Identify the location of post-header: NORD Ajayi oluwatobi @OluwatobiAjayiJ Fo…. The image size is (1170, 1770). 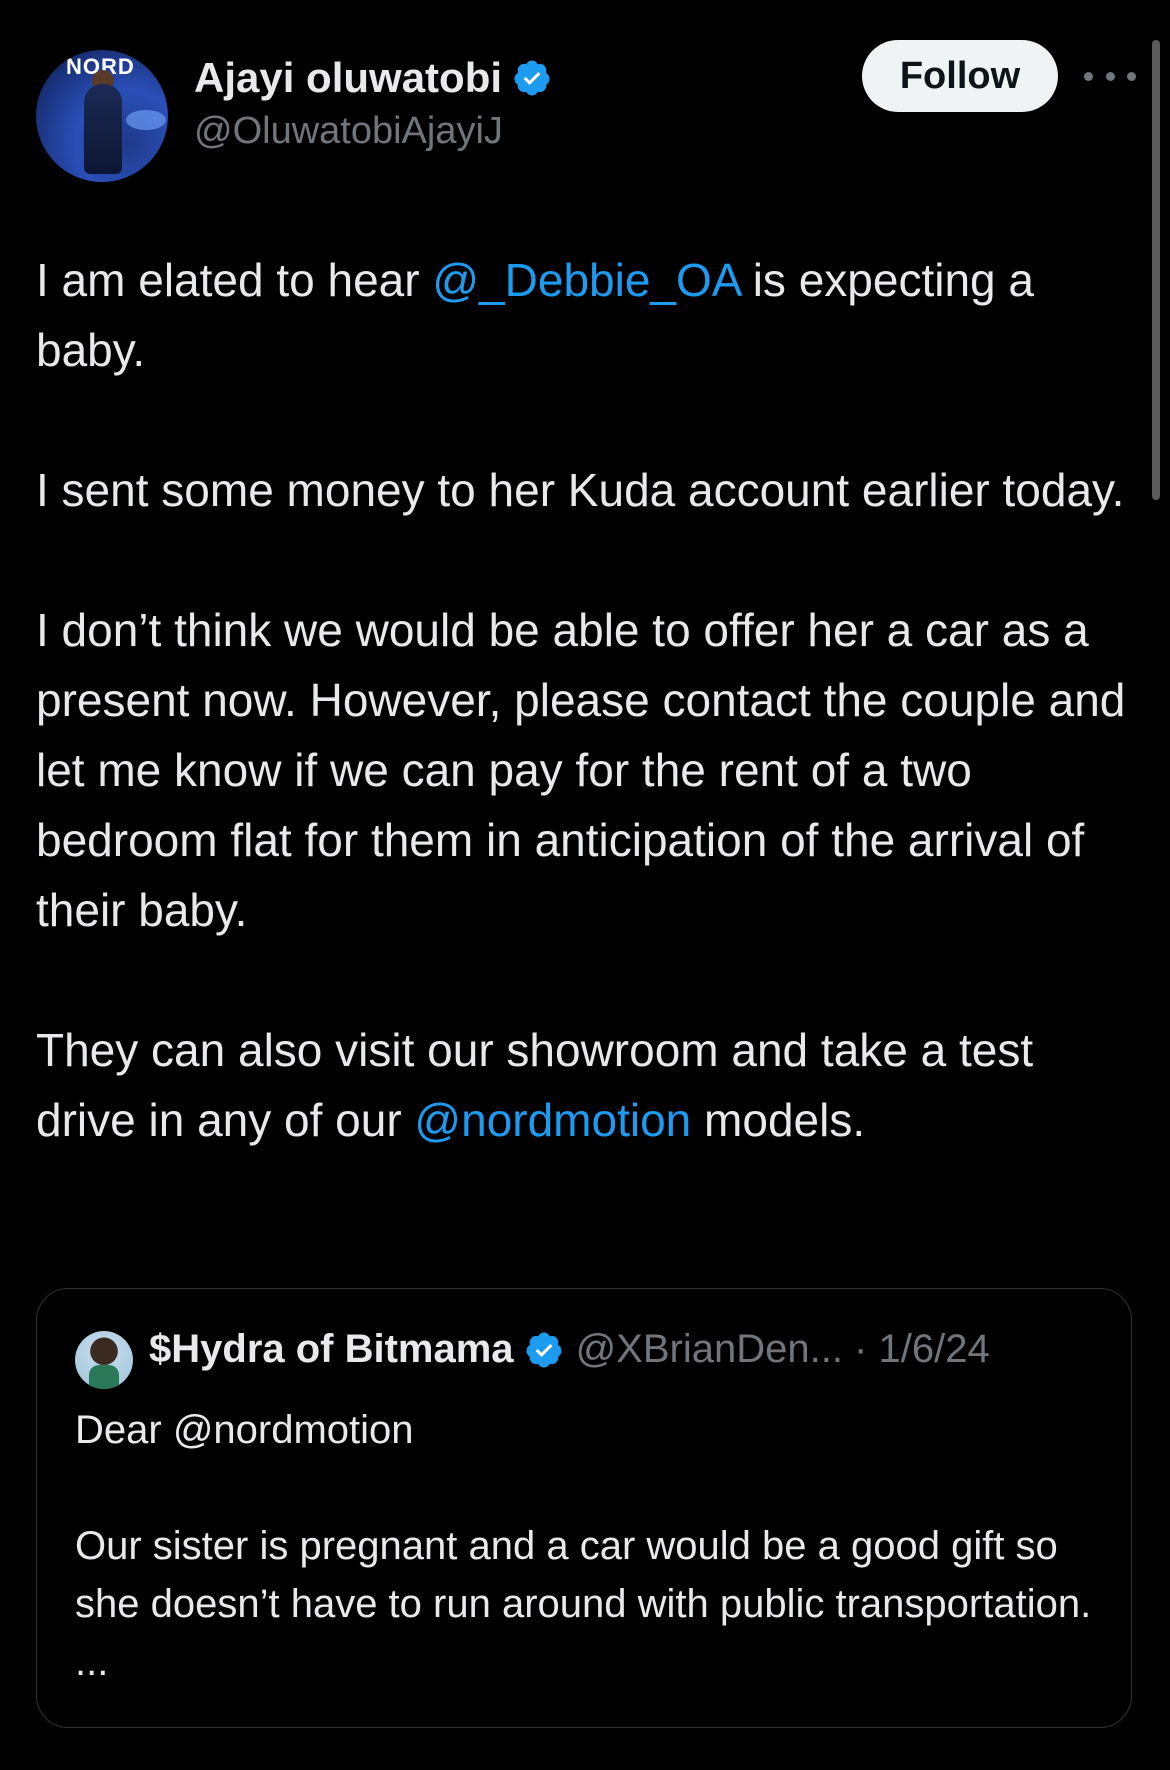
(586, 111).